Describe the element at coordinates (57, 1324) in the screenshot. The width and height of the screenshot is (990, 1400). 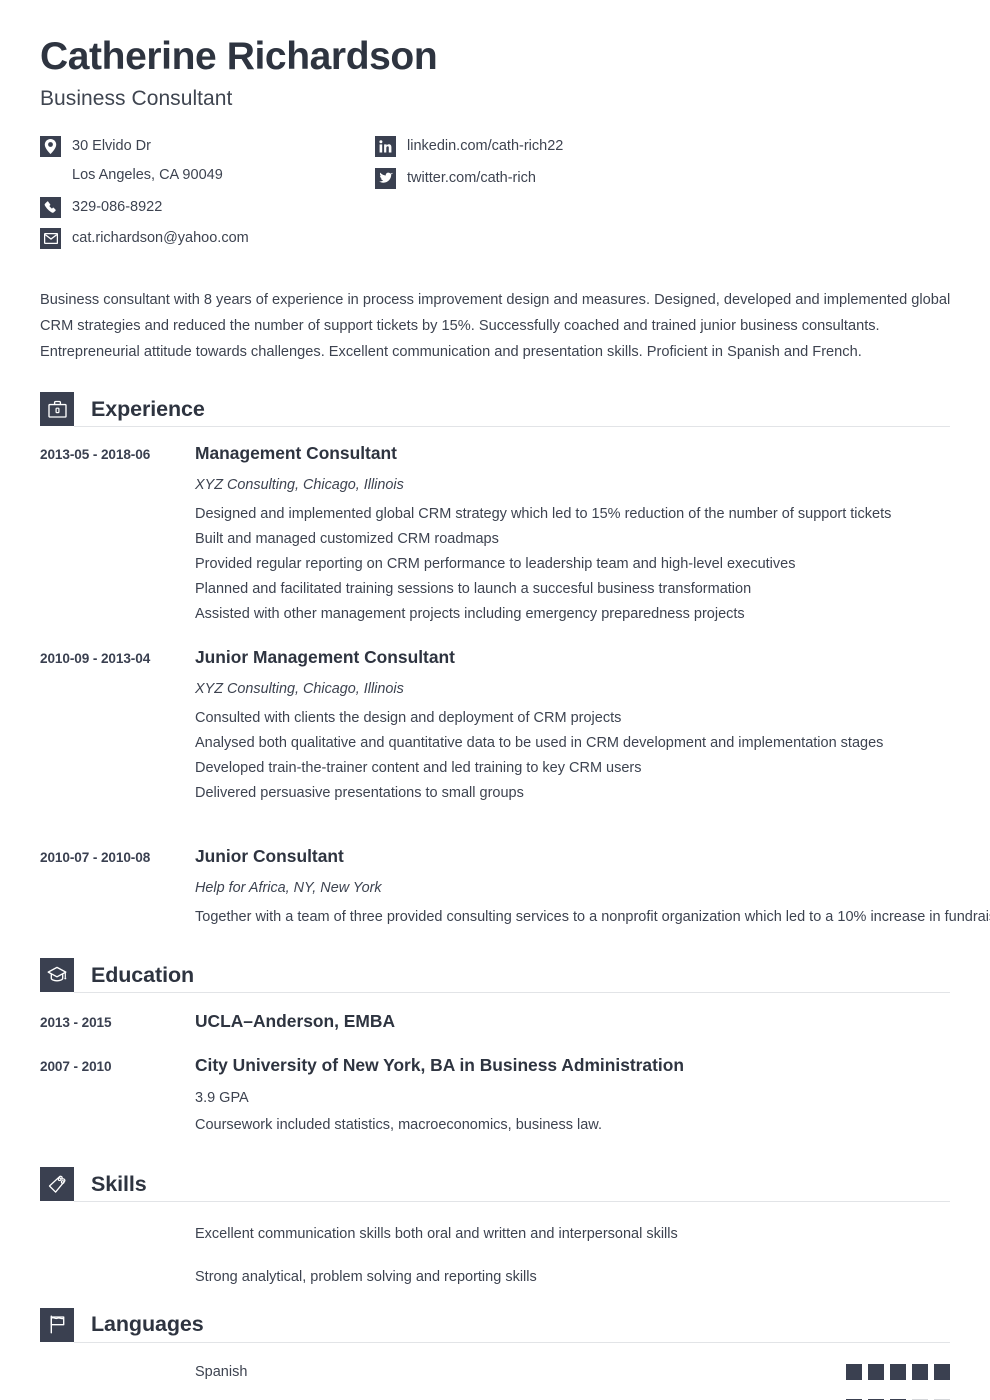
I see `flag-icon` at that location.